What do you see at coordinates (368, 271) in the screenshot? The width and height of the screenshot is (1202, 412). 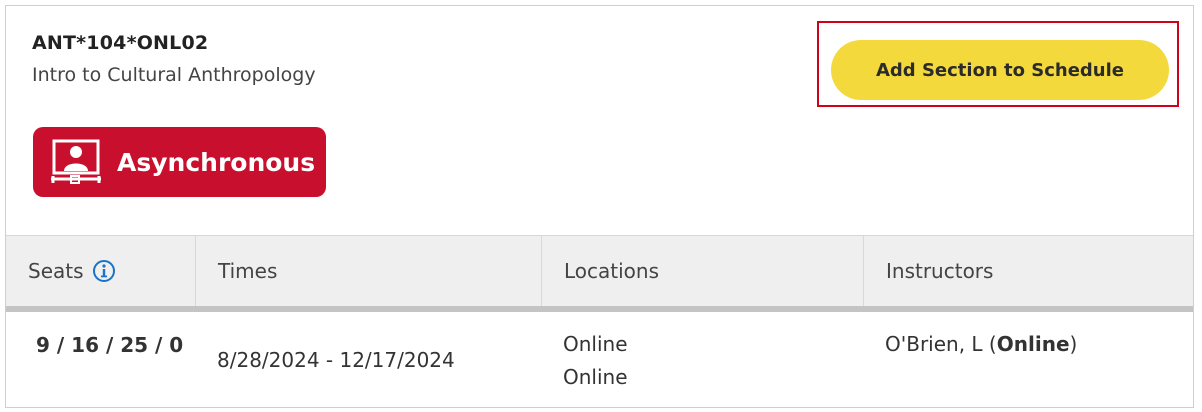 I see `header-times: Times` at bounding box center [368, 271].